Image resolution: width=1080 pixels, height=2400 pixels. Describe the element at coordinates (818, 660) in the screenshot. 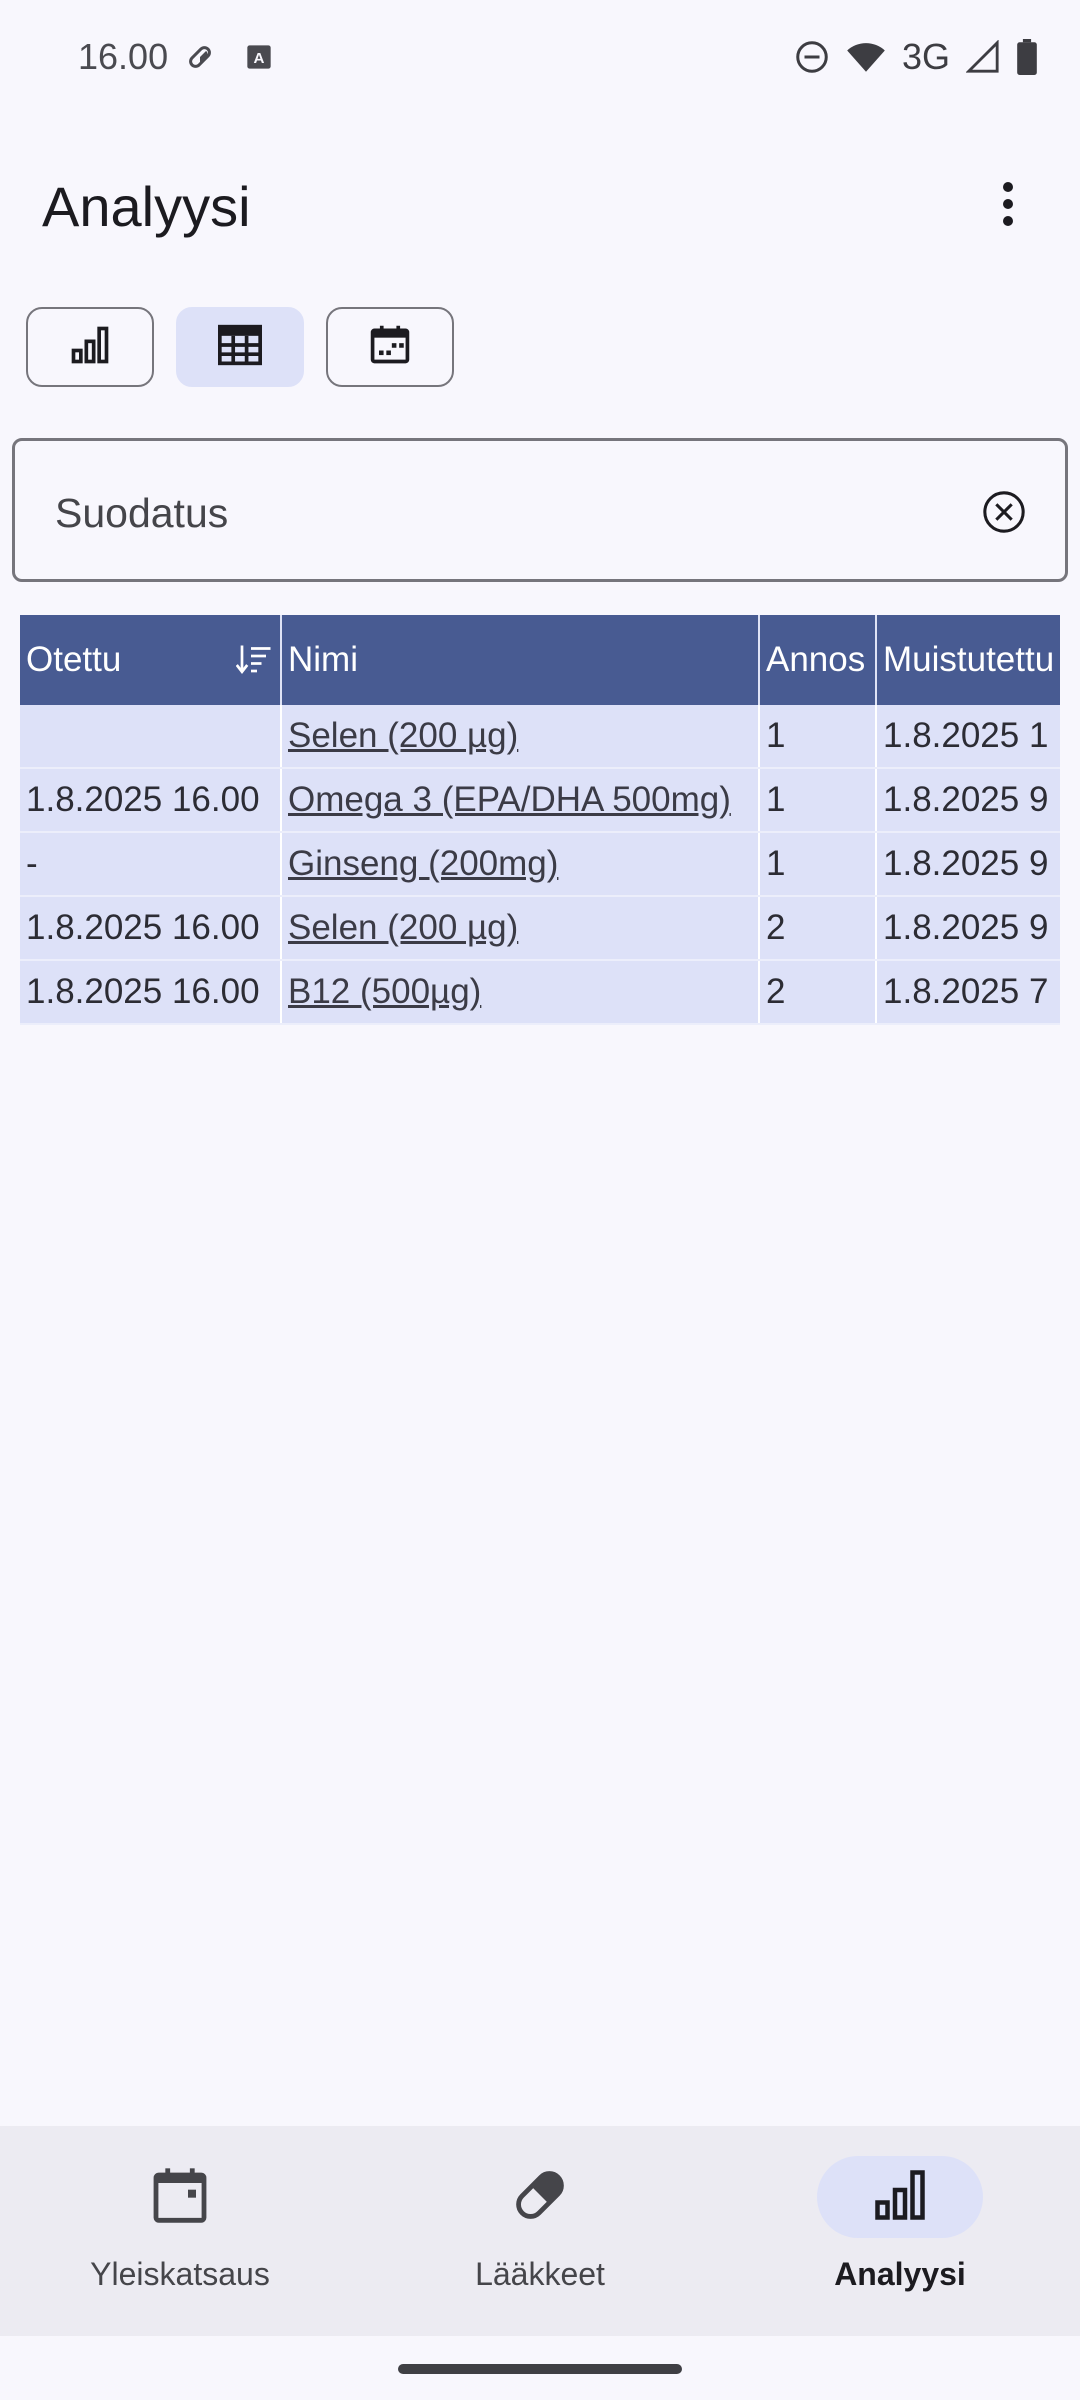

I see `column-header-annos: Annos` at that location.